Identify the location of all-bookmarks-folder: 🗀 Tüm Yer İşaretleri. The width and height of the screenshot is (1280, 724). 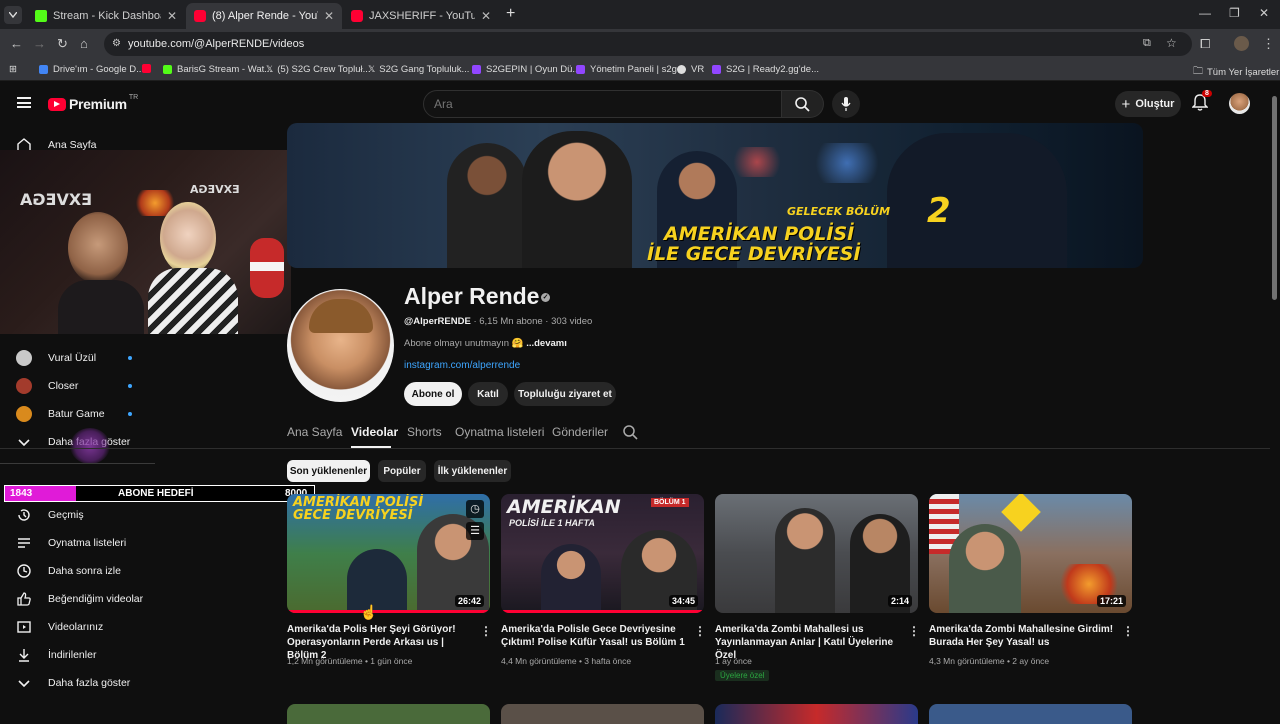
(1236, 72).